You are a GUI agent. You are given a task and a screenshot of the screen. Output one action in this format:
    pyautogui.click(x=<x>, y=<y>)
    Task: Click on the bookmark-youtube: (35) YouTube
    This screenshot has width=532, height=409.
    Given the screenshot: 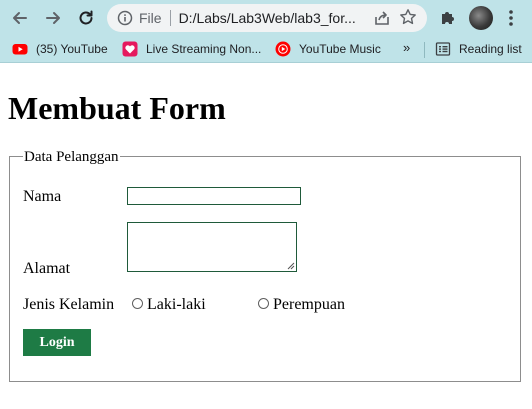 What is the action you would take?
    pyautogui.click(x=60, y=49)
    